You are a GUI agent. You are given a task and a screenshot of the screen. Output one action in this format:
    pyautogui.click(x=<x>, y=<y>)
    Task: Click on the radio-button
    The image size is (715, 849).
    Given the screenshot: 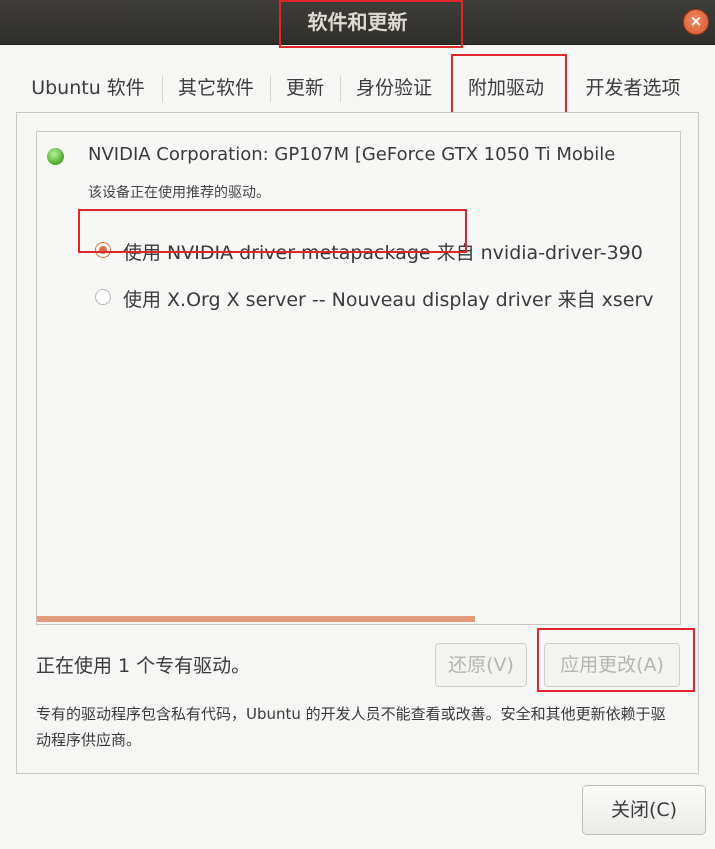 What is the action you would take?
    pyautogui.click(x=103, y=297)
    